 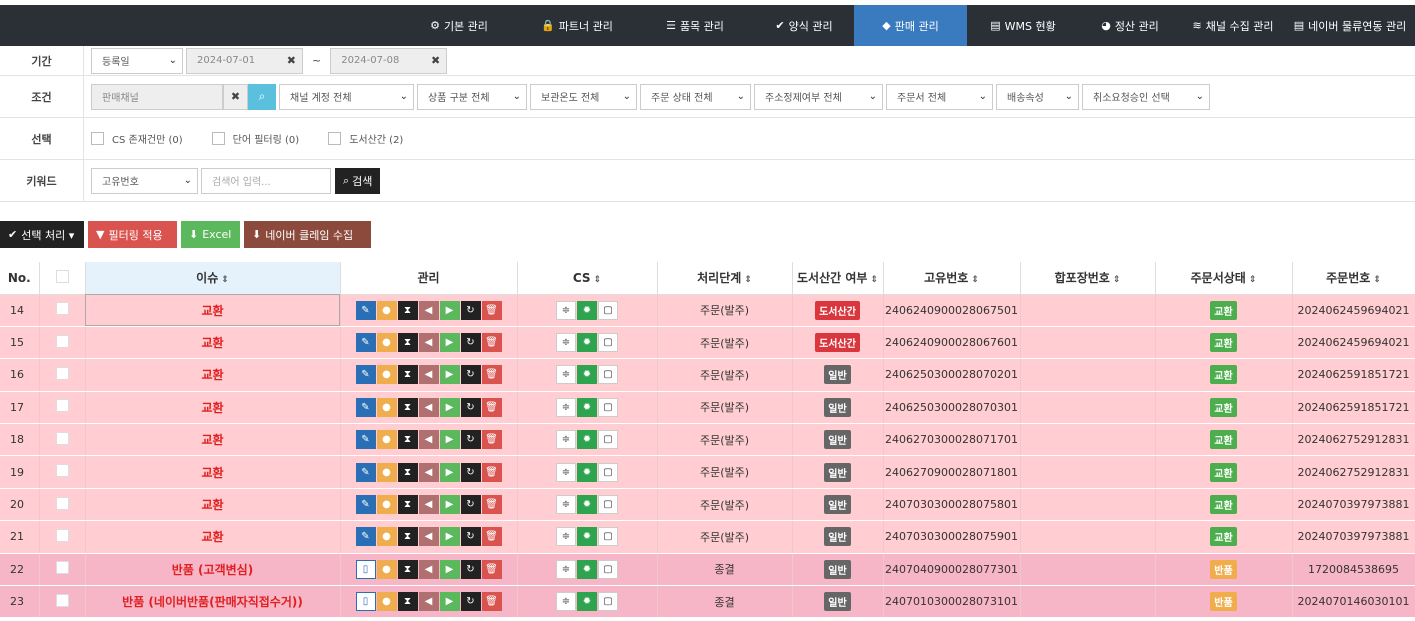 I want to click on channel-search-button: ⌕, so click(x=262, y=96).